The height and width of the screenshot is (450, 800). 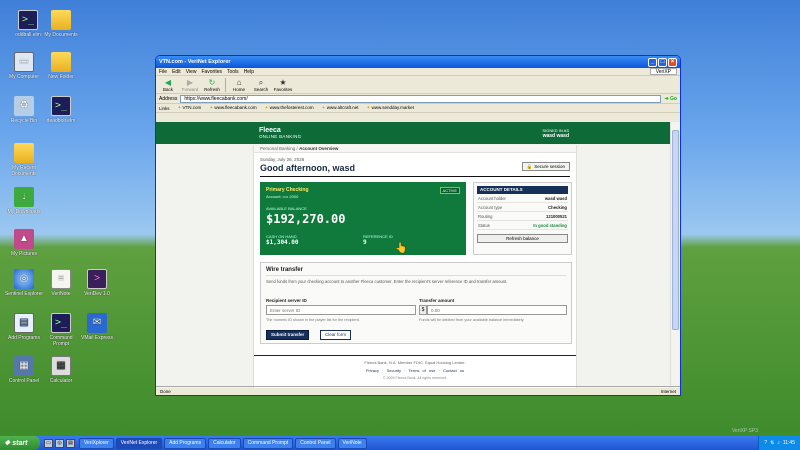 What do you see at coordinates (24, 338) in the screenshot?
I see `desktop-icon-label: Add Programs` at bounding box center [24, 338].